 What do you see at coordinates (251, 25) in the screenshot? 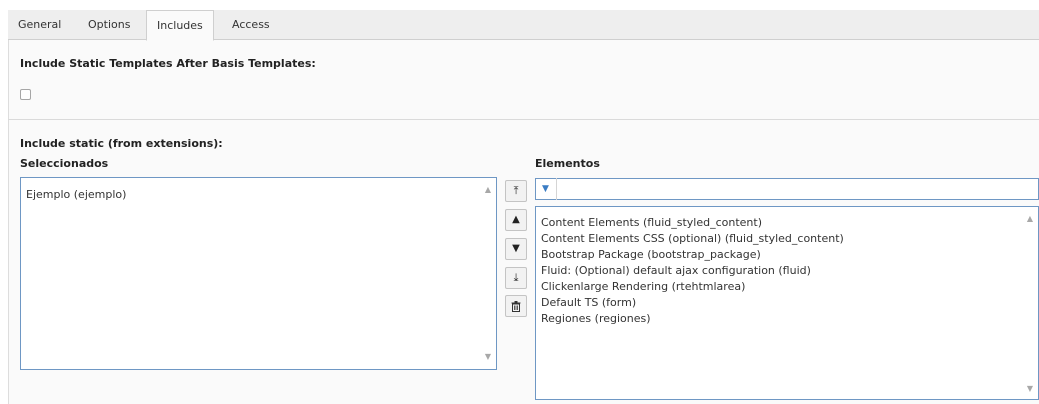
I see `tab-access: Access` at bounding box center [251, 25].